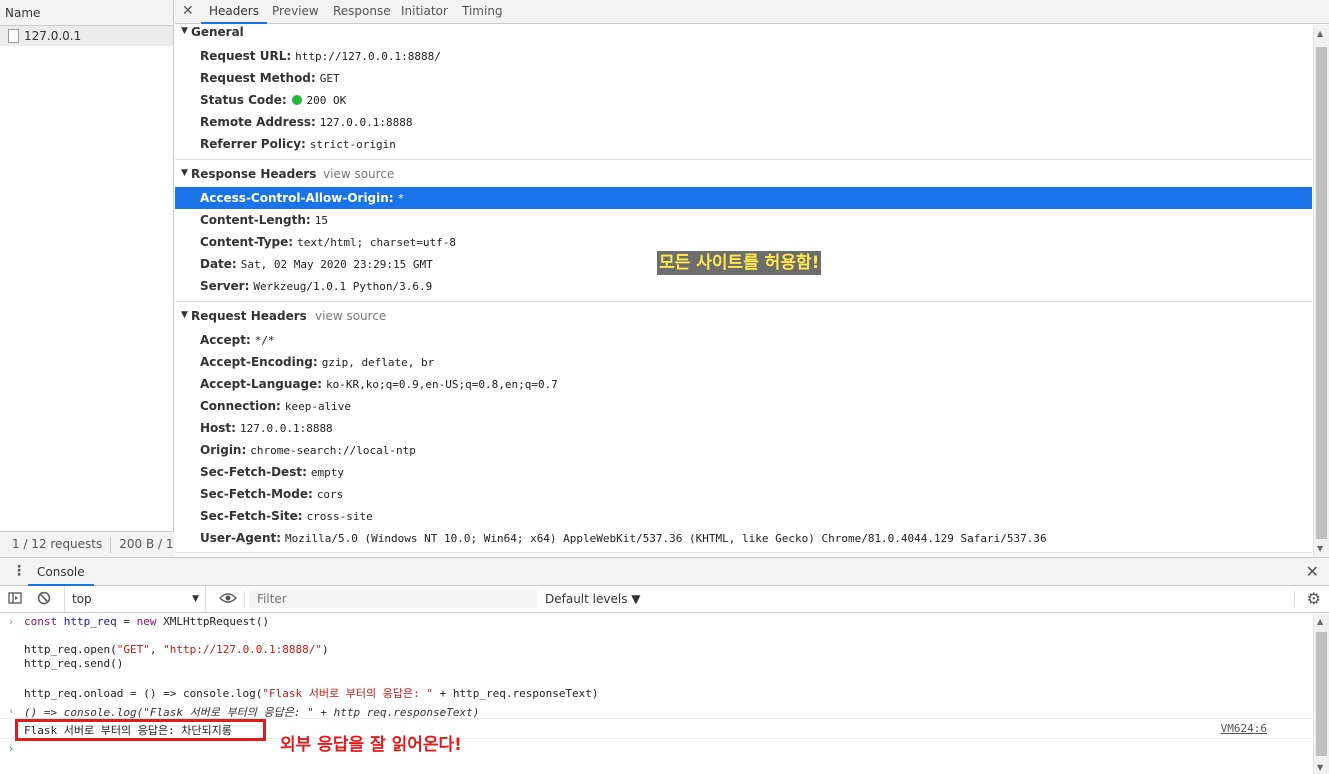 This screenshot has height=774, width=1329. What do you see at coordinates (254, 174) in the screenshot?
I see `response-headers-title: Response Headers` at bounding box center [254, 174].